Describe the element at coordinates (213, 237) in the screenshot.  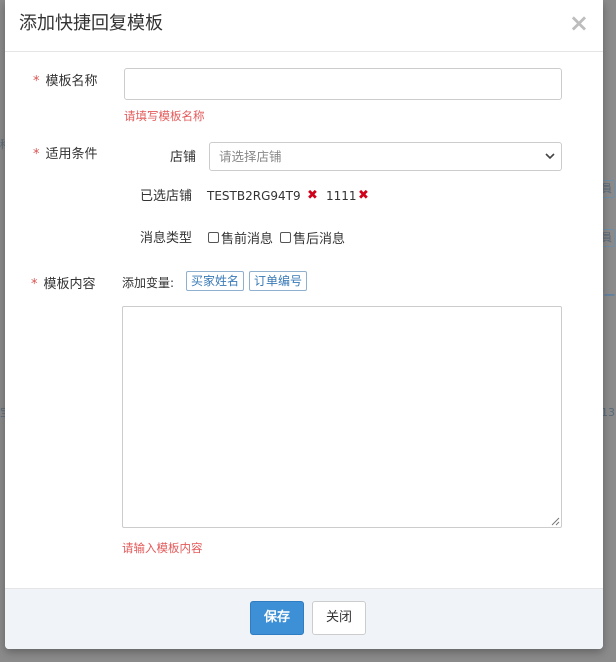
I see `presale-message-checkbox` at that location.